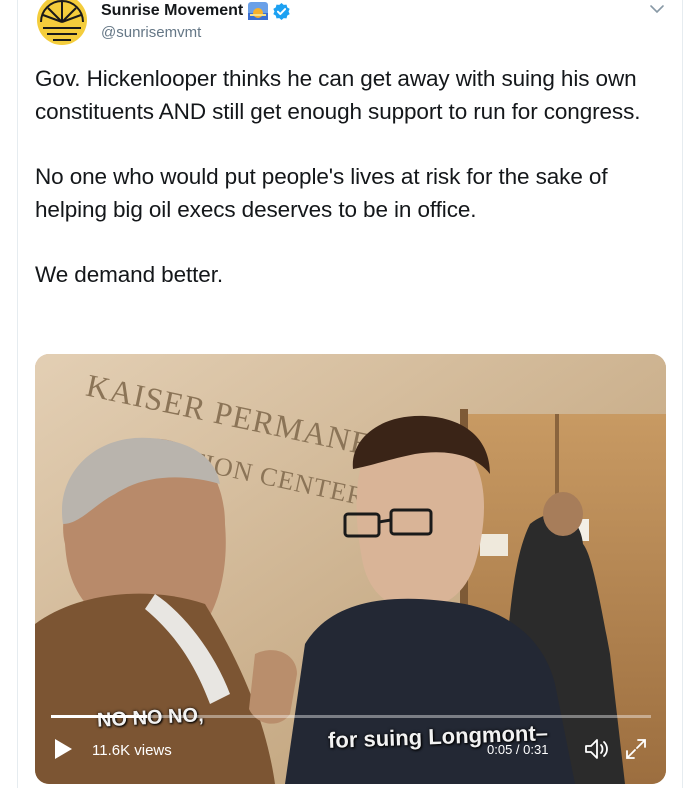 This screenshot has height=788, width=700. Describe the element at coordinates (518, 749) in the screenshot. I see `video-time: 0:05 / 0:31` at that location.